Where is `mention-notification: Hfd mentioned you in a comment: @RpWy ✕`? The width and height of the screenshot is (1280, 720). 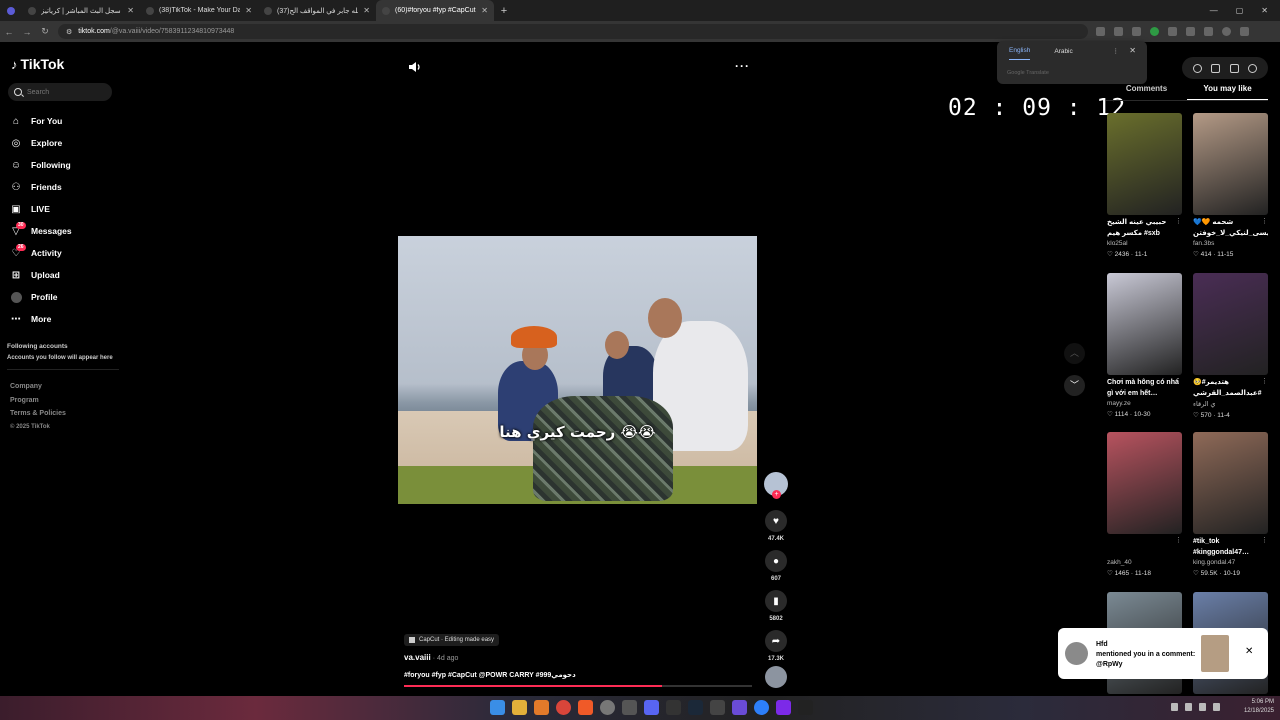 mention-notification: Hfd mentioned you in a comment: @RpWy ✕ is located at coordinates (1163, 653).